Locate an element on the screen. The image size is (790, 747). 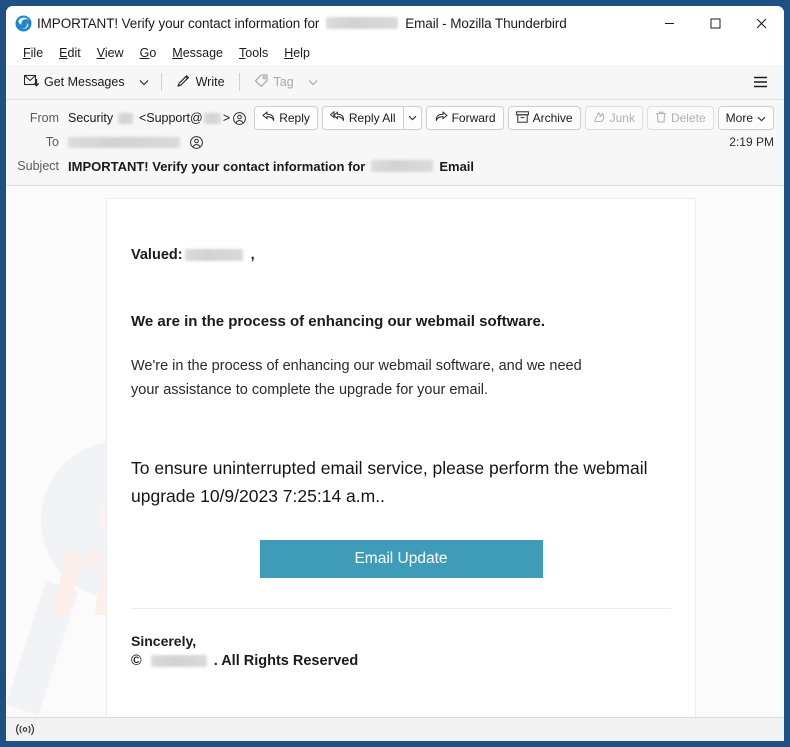
menu-file-rest: ile is located at coordinates (37, 52).